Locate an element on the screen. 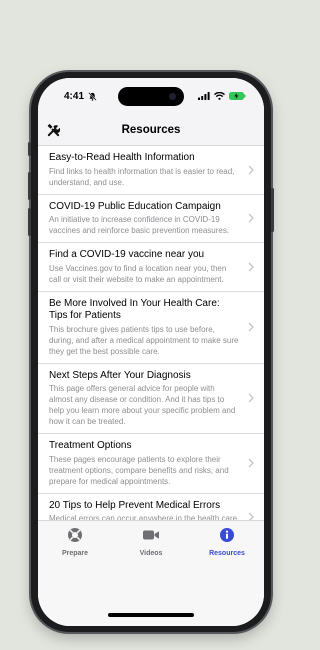  volume-down-button is located at coordinates (29, 222).